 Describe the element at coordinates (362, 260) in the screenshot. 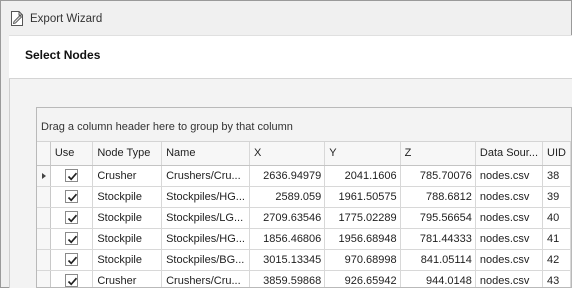

I see `y-cell: 970.68998` at that location.